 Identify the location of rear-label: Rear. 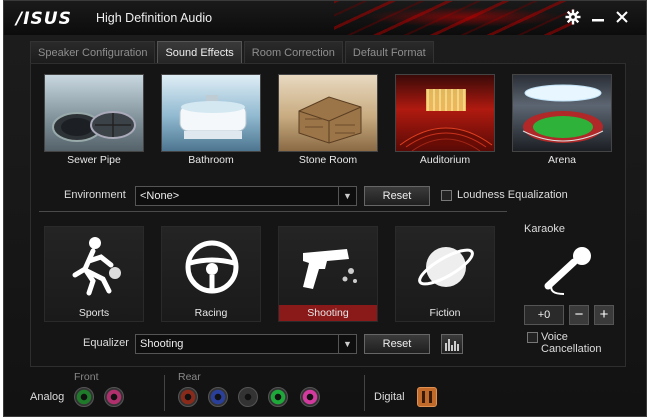
(189, 377).